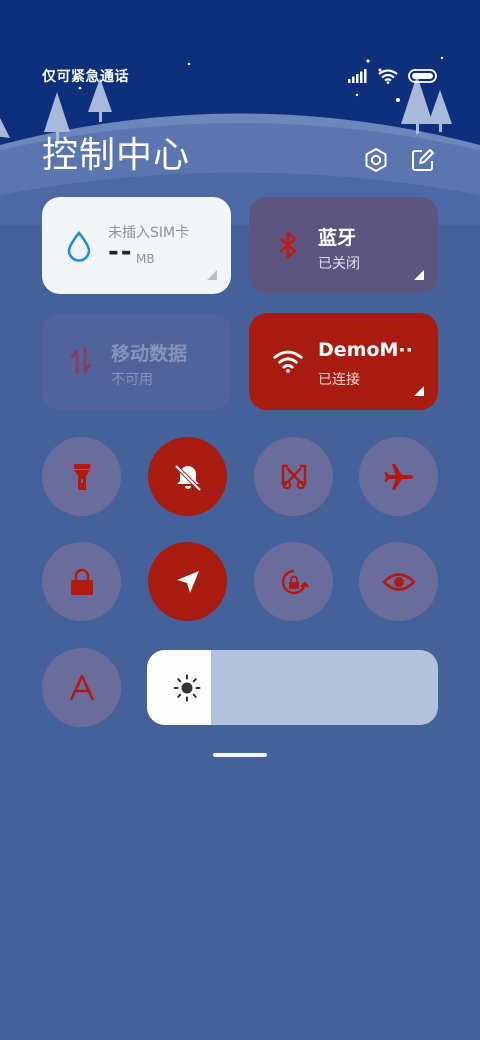 The width and height of the screenshot is (480, 1040). I want to click on lock-icon, so click(81, 581).